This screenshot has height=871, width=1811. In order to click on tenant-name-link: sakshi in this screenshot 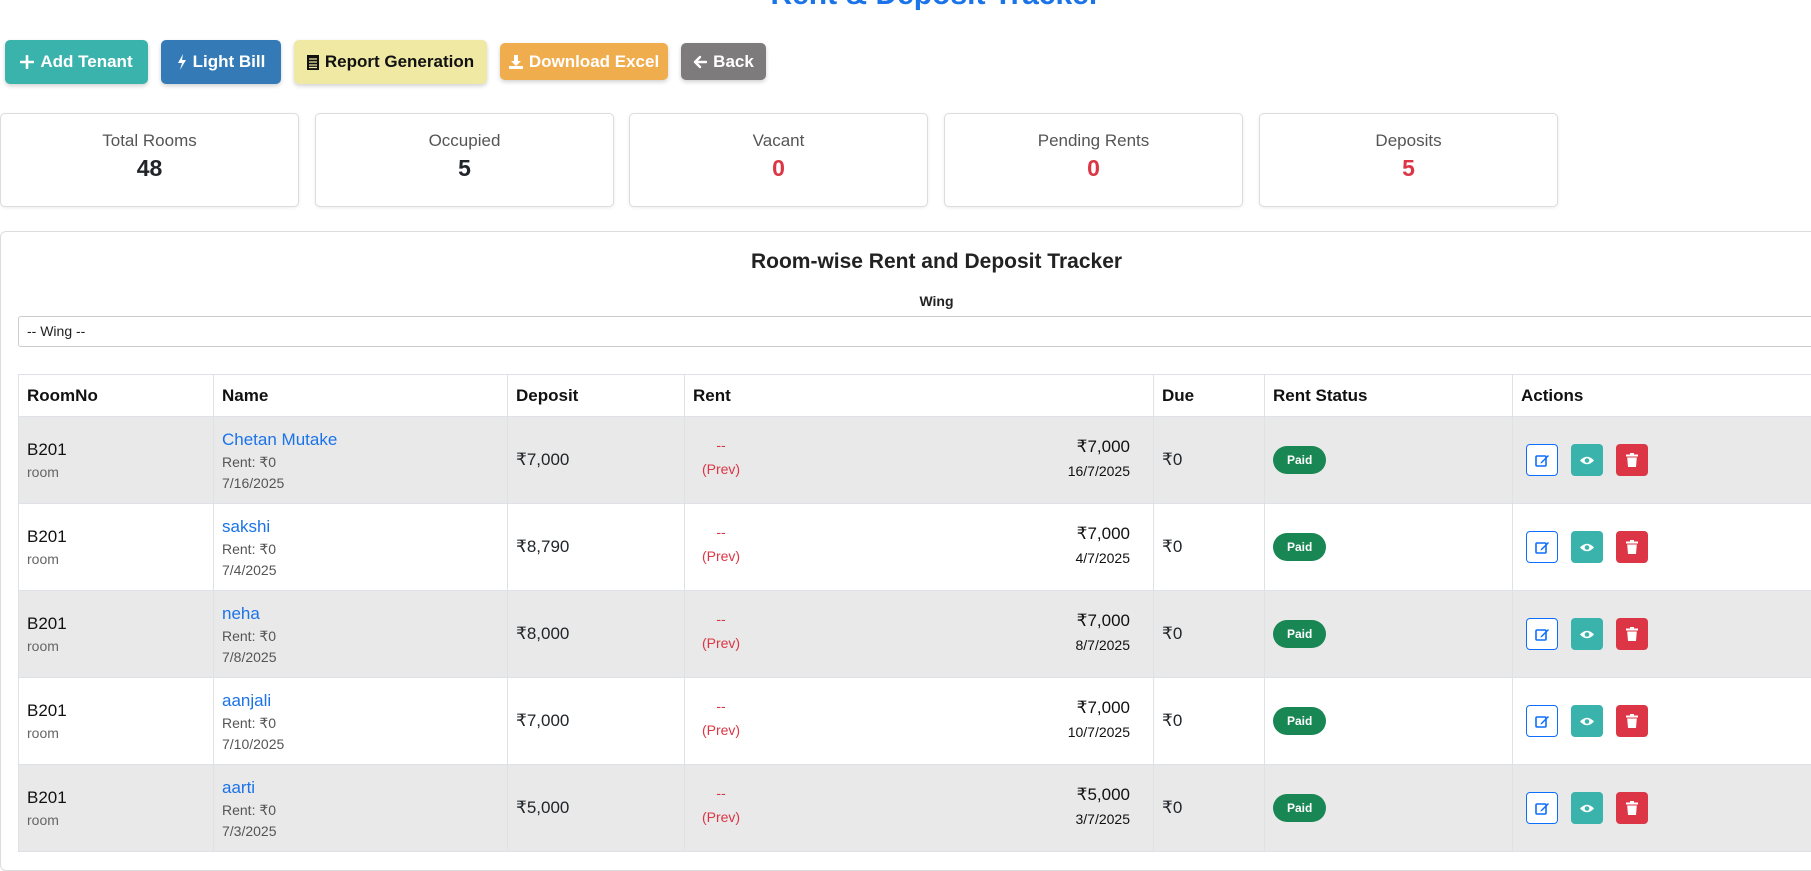, I will do `click(360, 527)`.